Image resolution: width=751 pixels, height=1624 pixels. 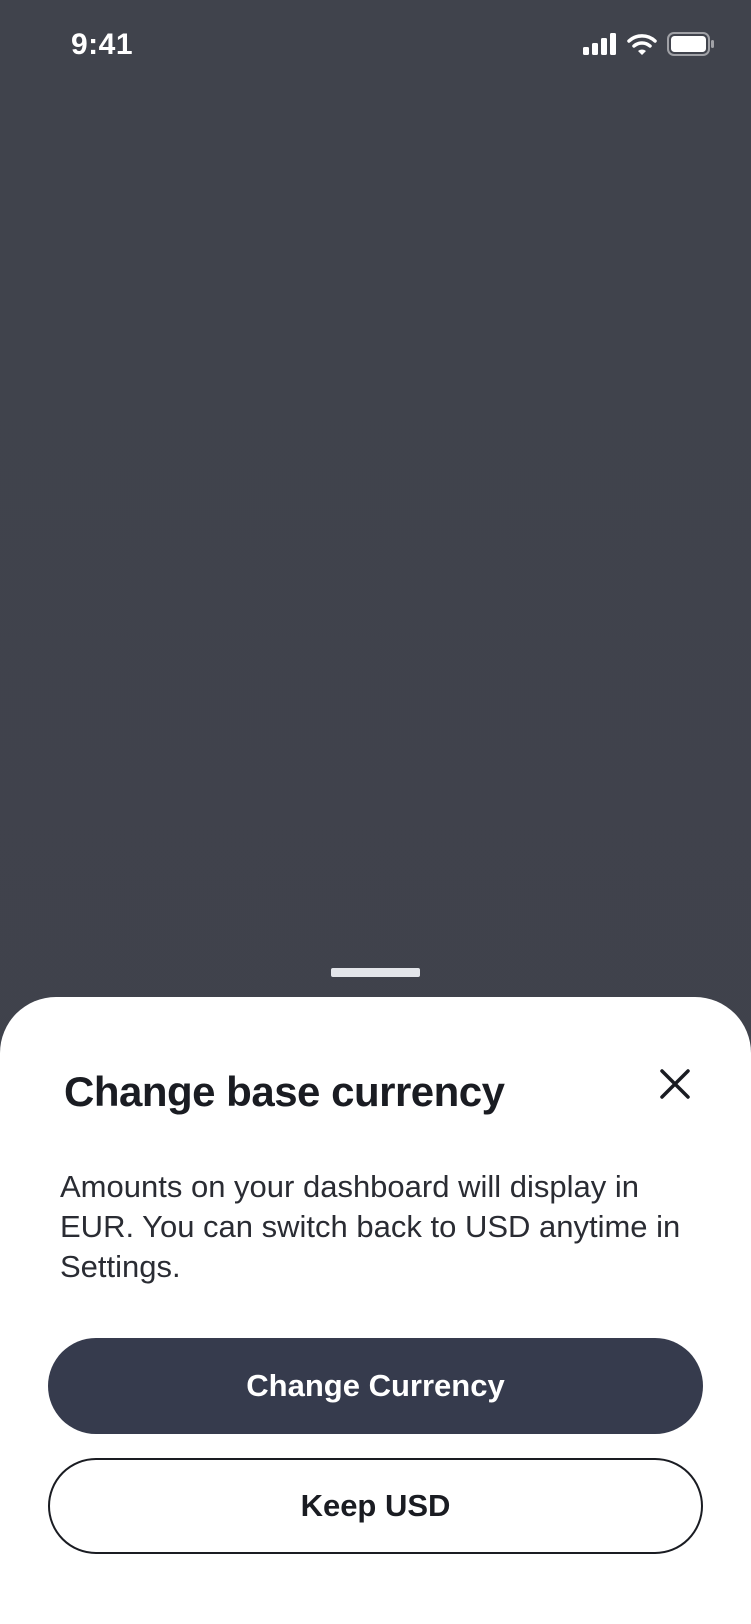 I want to click on sheet-grabber, so click(x=375, y=972).